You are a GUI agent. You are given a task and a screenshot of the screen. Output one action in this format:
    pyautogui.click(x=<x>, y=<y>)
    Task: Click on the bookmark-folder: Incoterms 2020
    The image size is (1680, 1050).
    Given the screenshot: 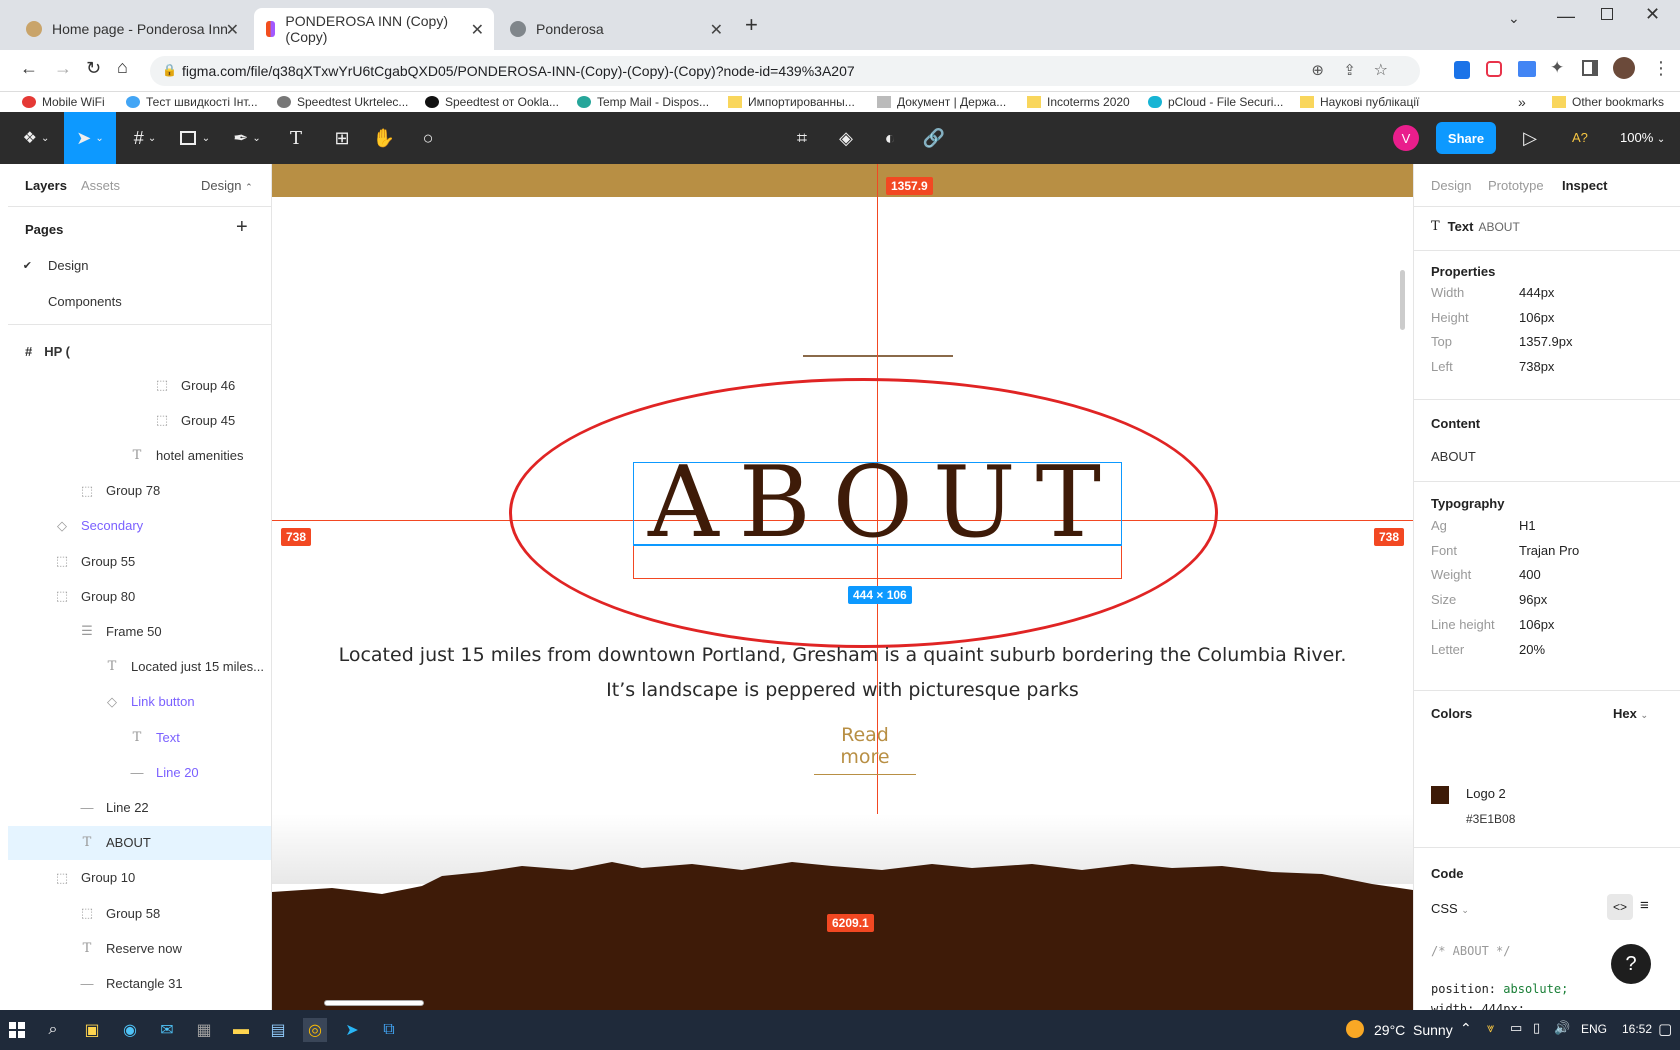 What is the action you would take?
    pyautogui.click(x=1078, y=102)
    